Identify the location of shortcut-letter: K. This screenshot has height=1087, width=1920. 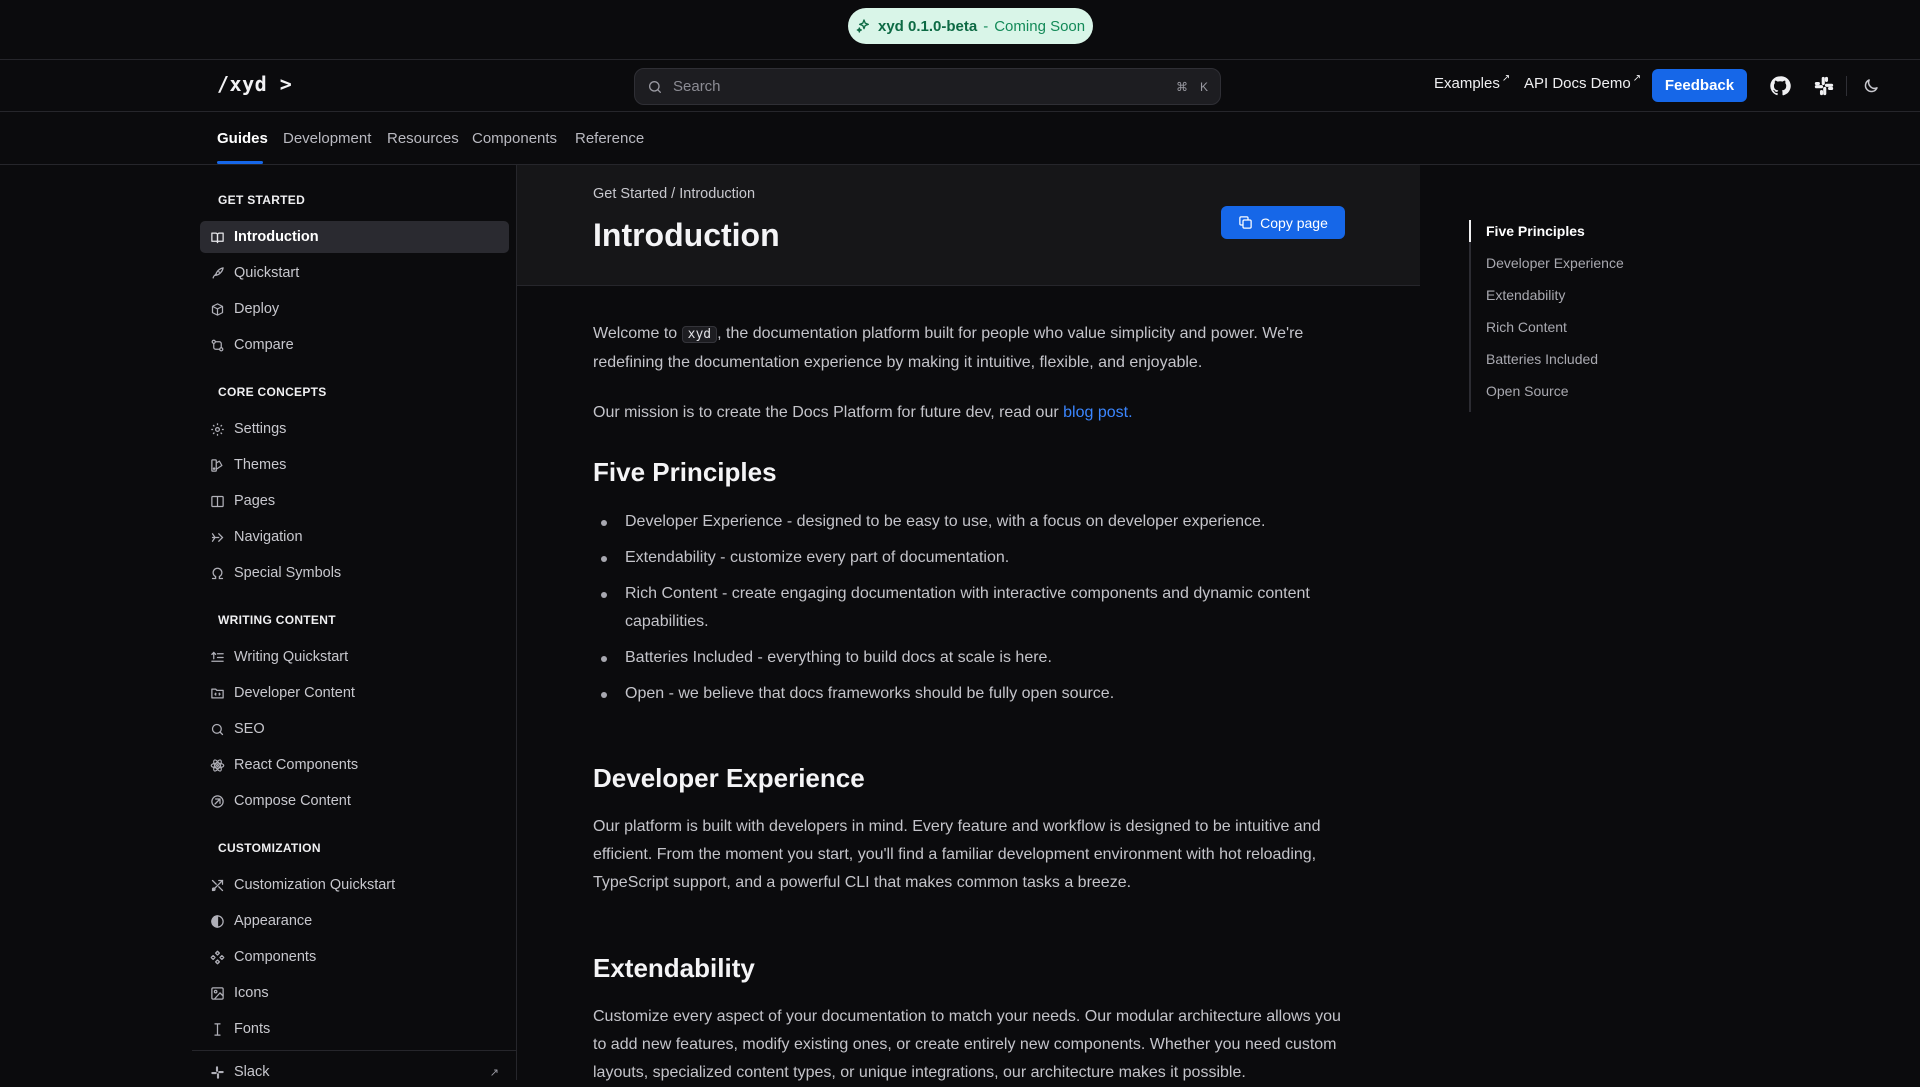
(1203, 86).